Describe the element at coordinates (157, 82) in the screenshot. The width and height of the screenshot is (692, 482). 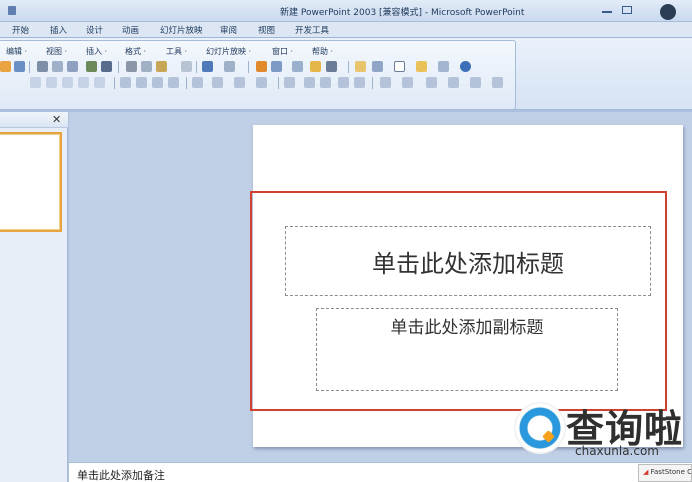
I see `align-right-icon` at that location.